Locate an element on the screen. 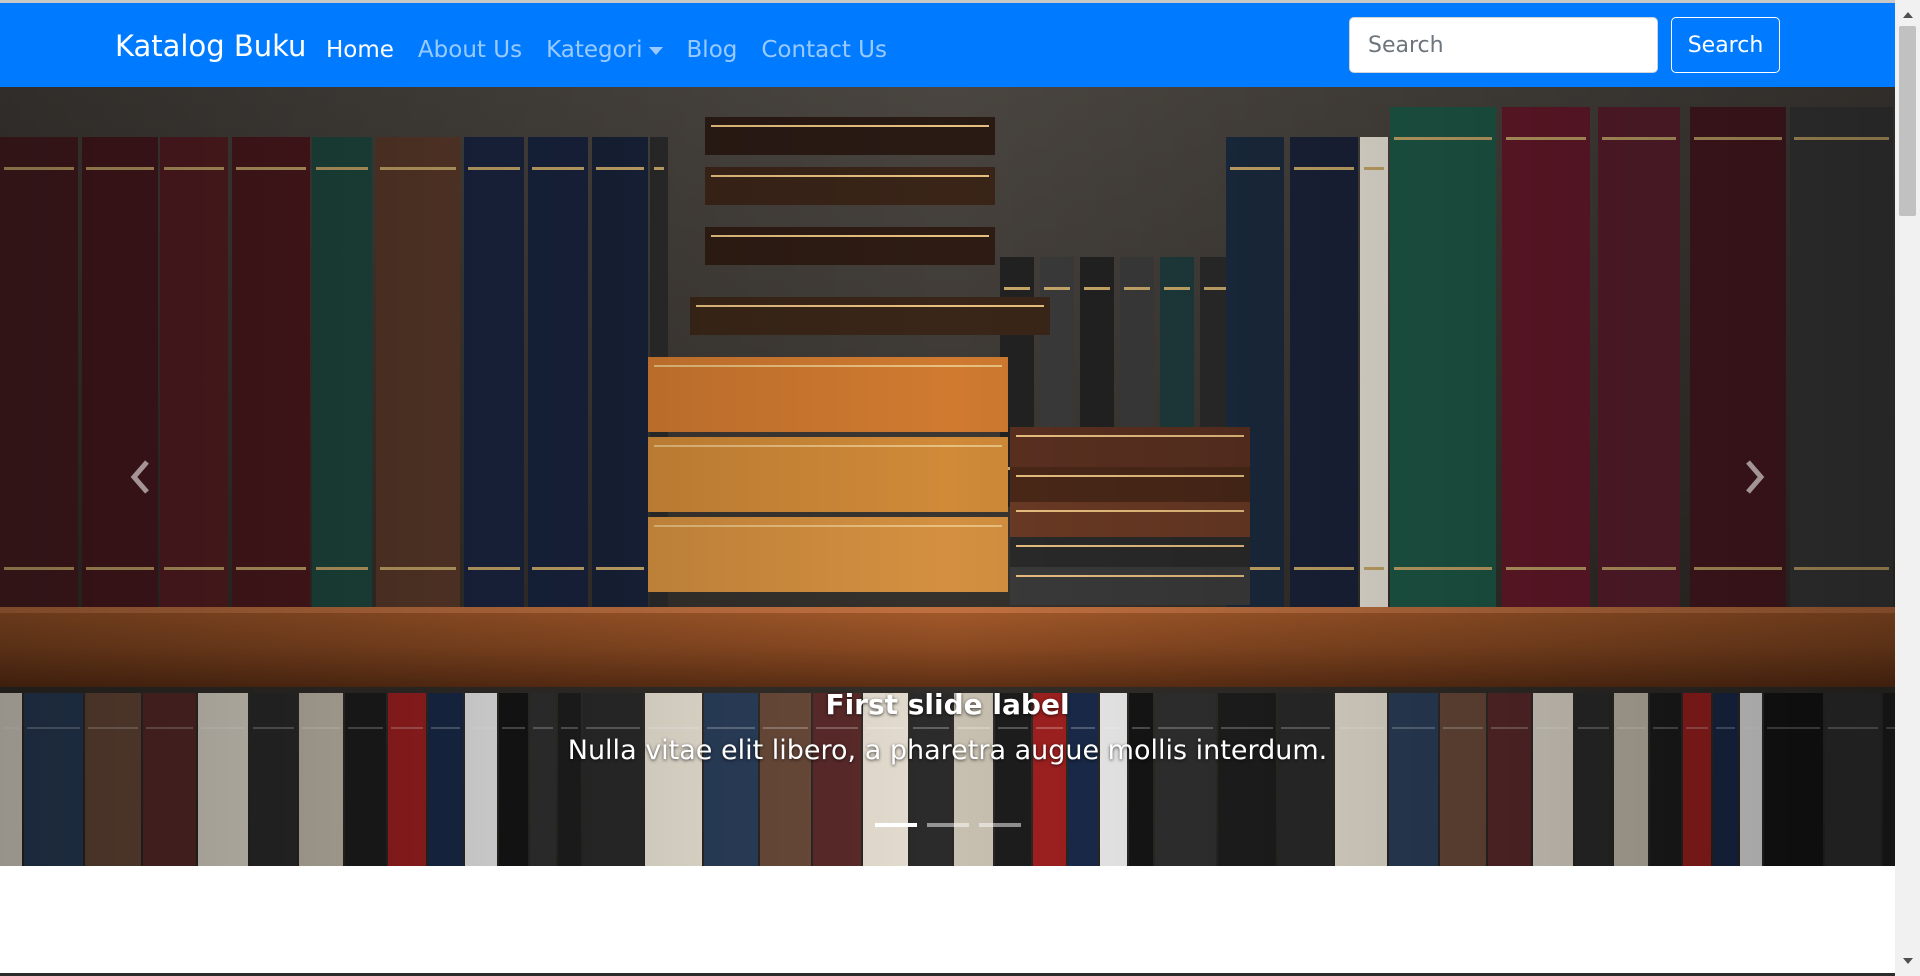  nav-about-link: About Us is located at coordinates (470, 50).